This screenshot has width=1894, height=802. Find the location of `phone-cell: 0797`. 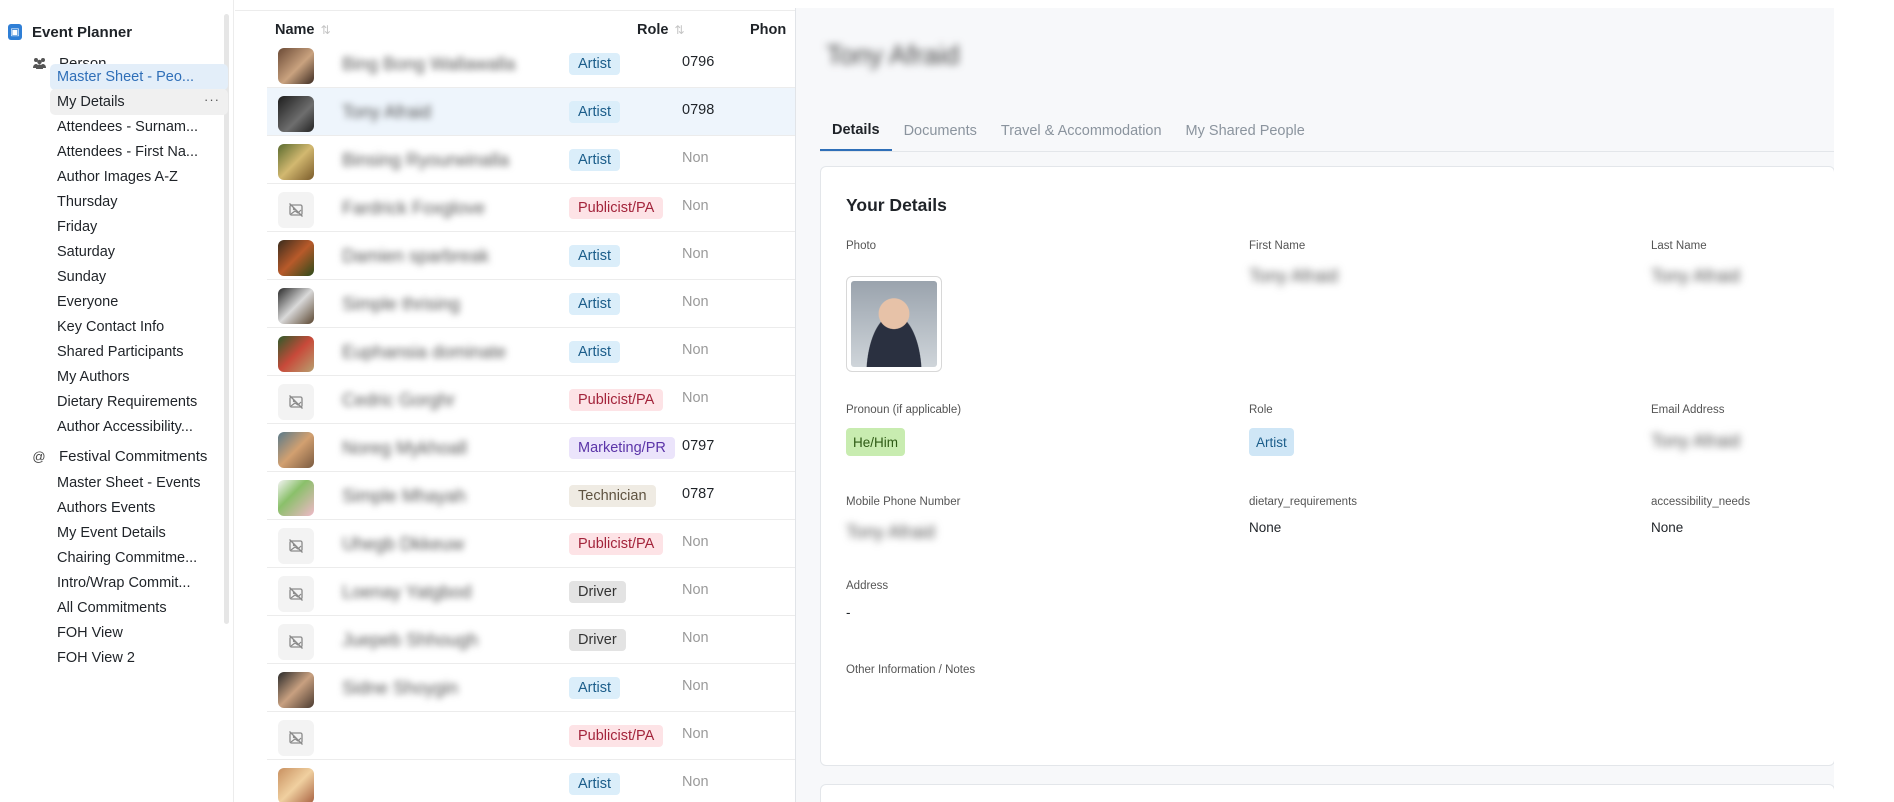

phone-cell: 0797 is located at coordinates (698, 446).